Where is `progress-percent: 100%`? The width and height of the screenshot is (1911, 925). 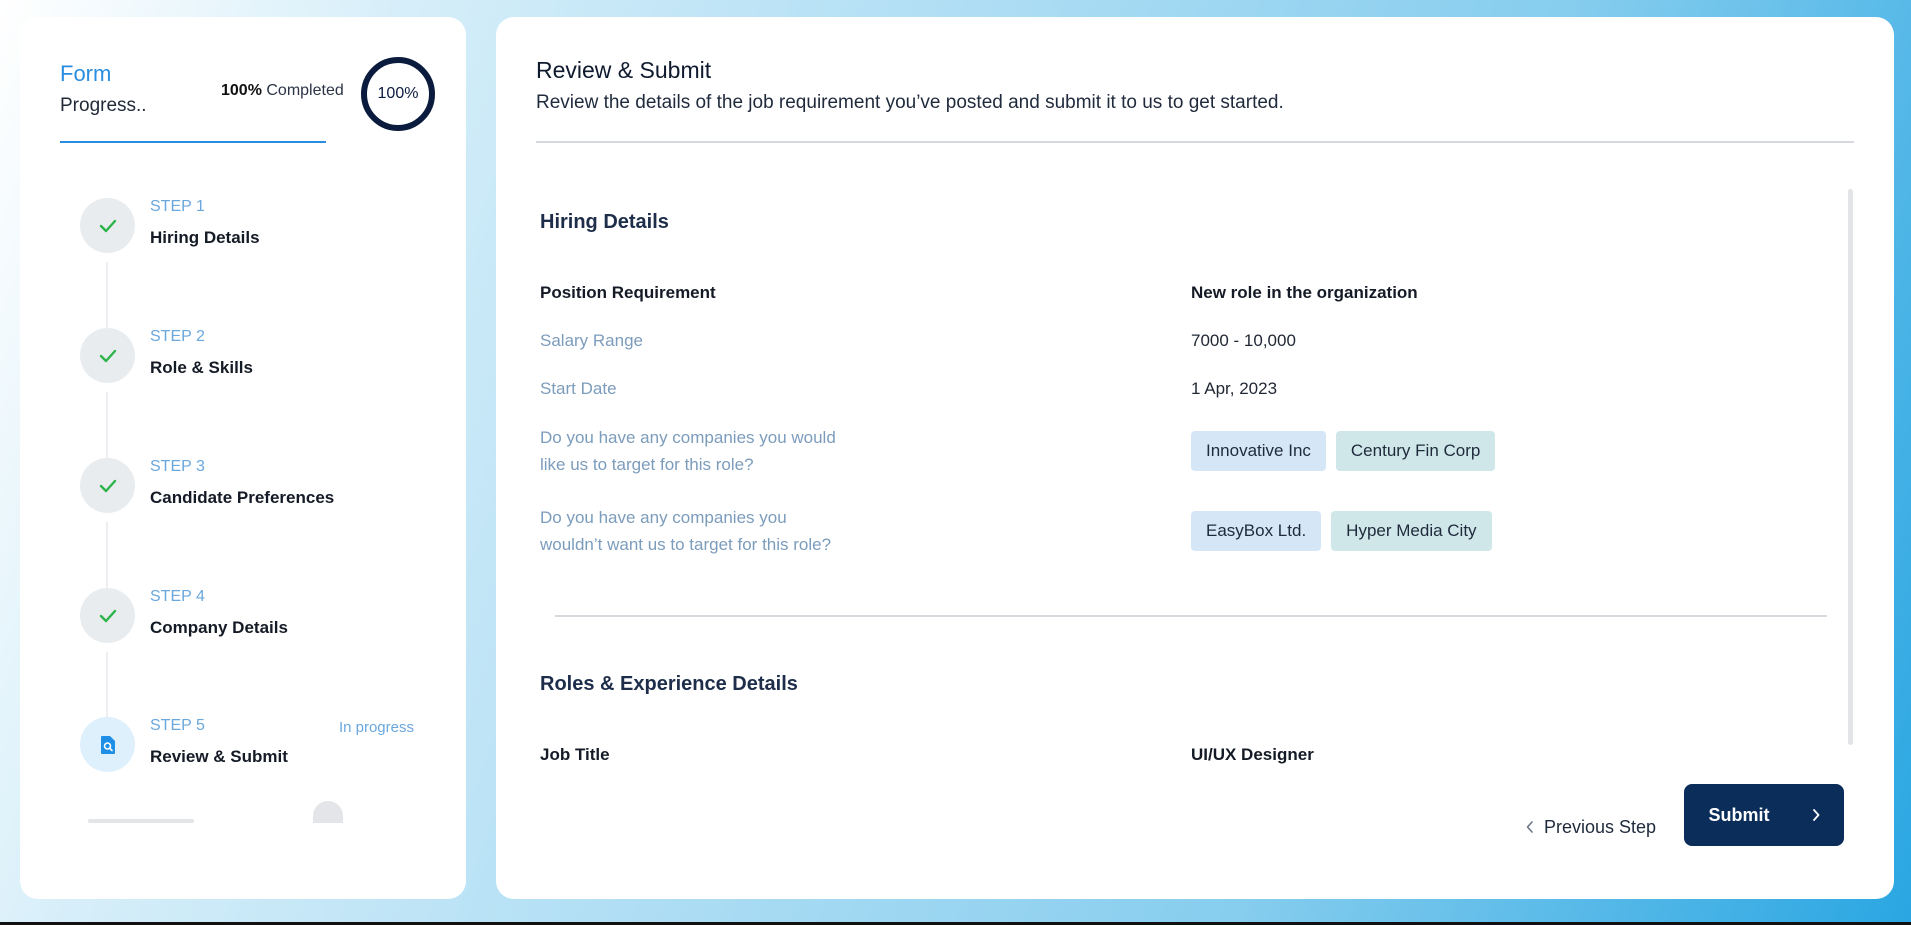
progress-percent: 100% is located at coordinates (241, 90).